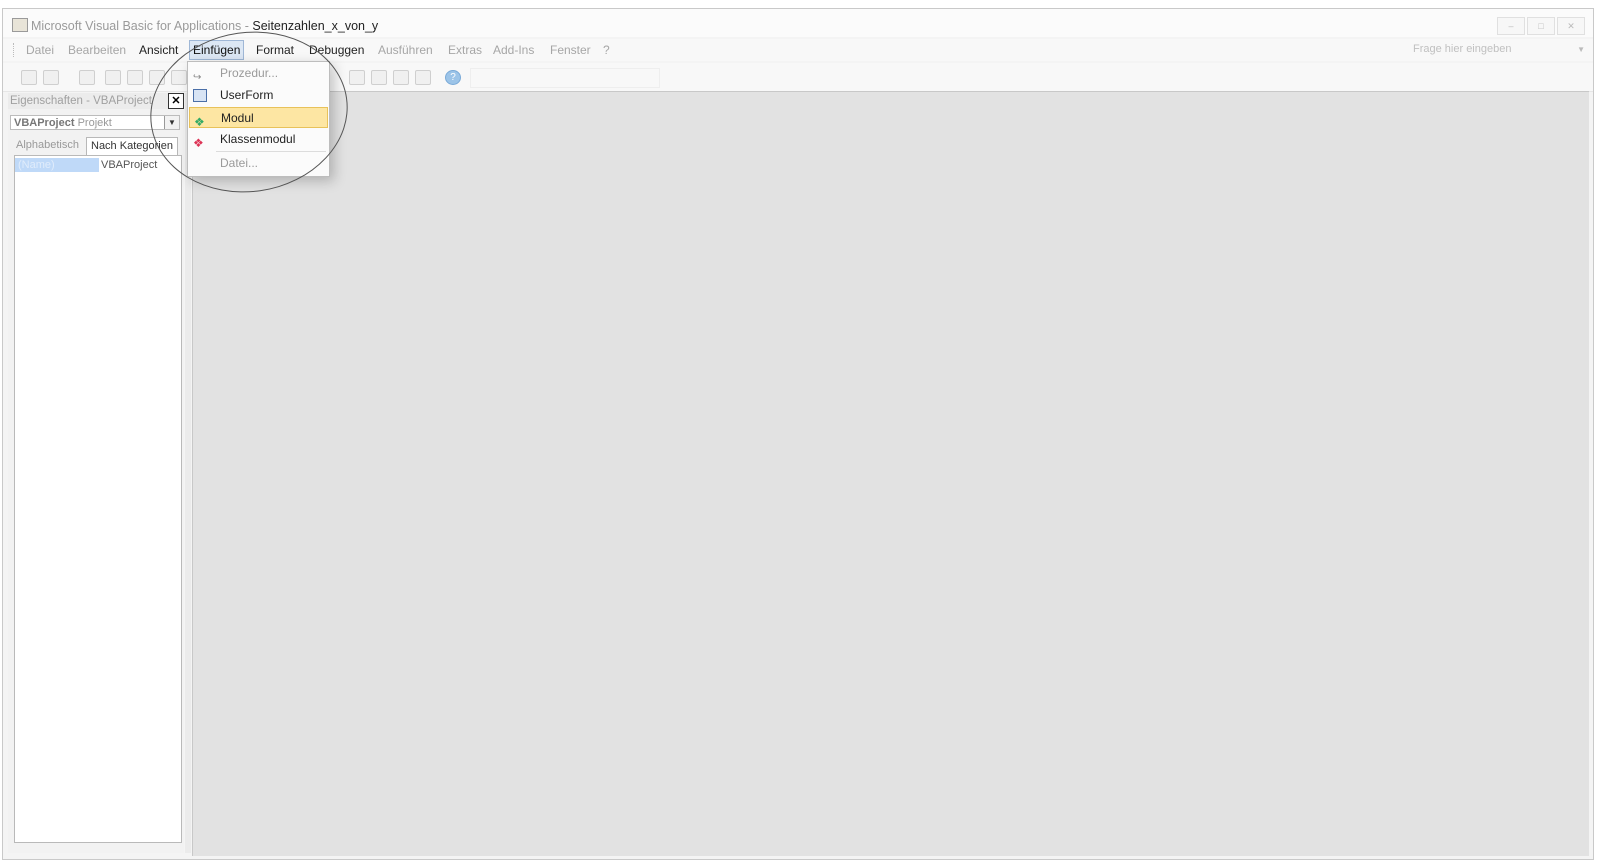 The width and height of the screenshot is (1600, 860). I want to click on menu-bearbeiten: Bearbeiten, so click(97, 50).